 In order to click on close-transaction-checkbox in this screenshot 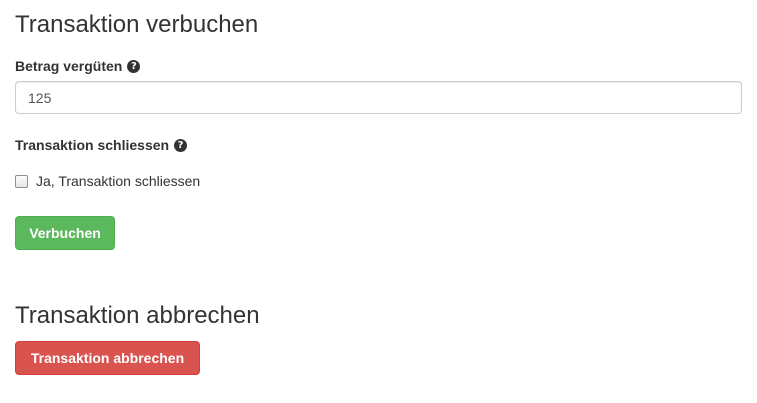, I will do `click(21, 181)`.